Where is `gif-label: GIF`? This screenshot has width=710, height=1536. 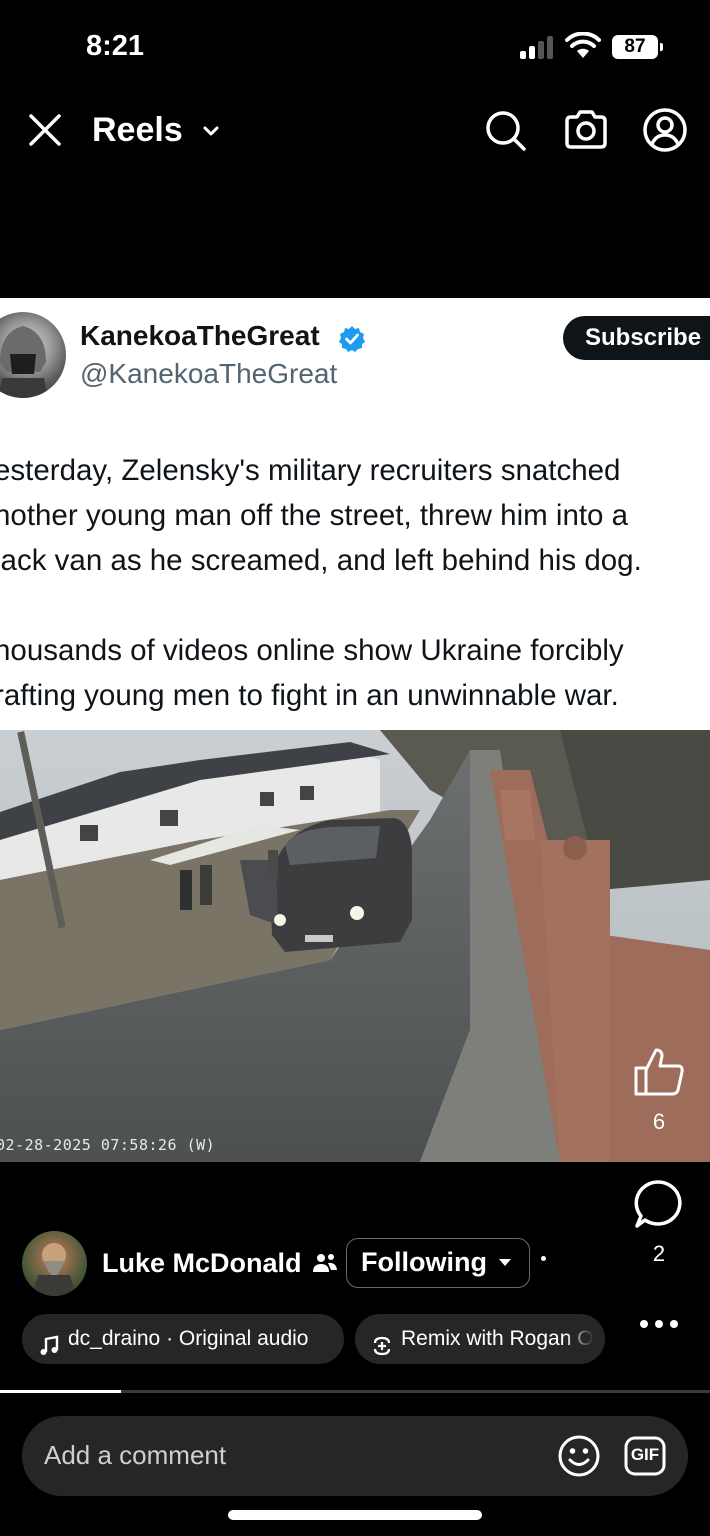
gif-label: GIF is located at coordinates (645, 1454).